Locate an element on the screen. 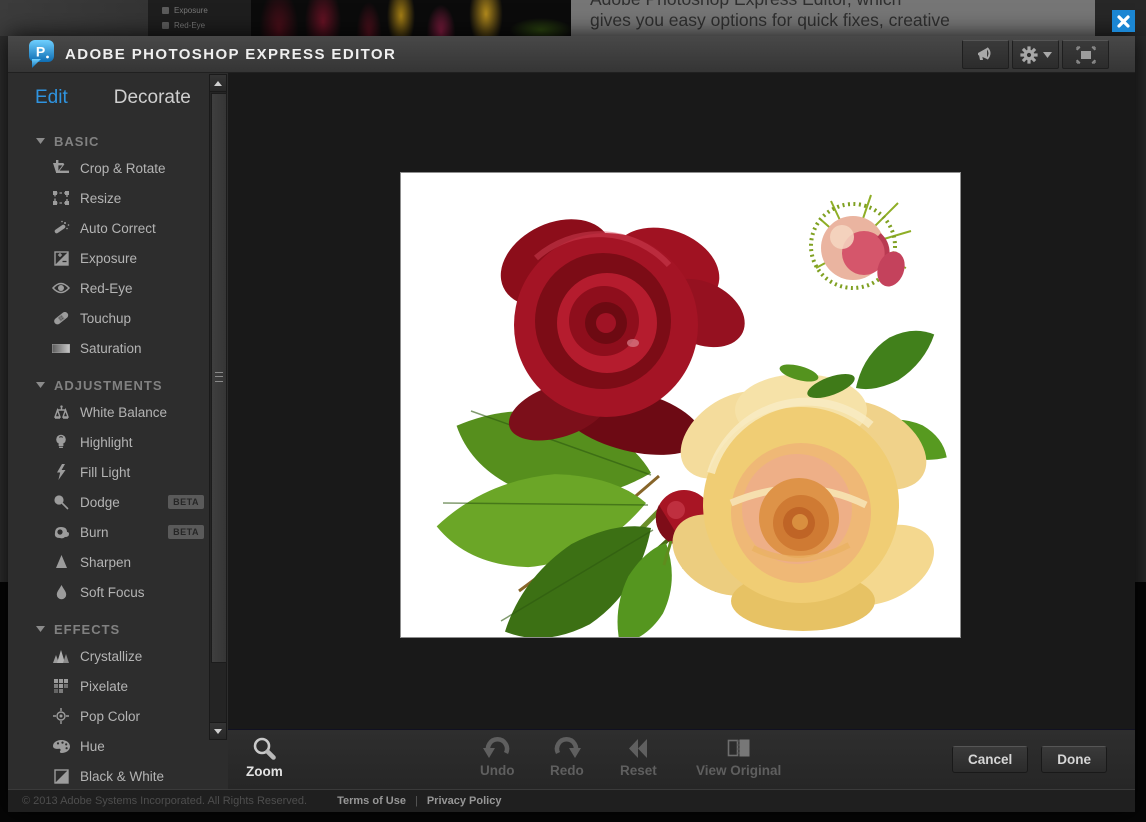  exposure-mini-icon is located at coordinates (165, 10).